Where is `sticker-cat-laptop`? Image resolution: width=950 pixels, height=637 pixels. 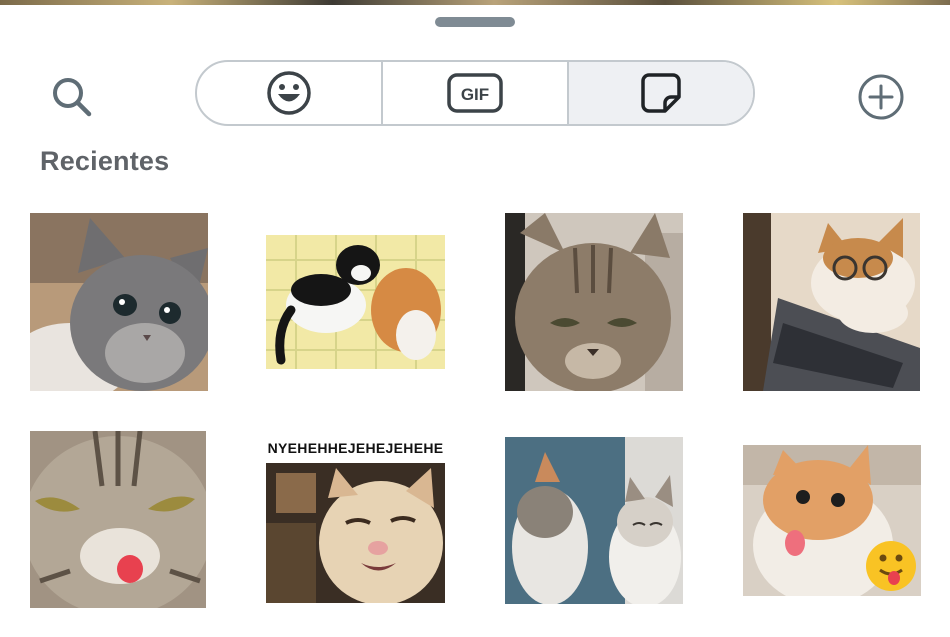
sticker-cat-laptop is located at coordinates (831, 302).